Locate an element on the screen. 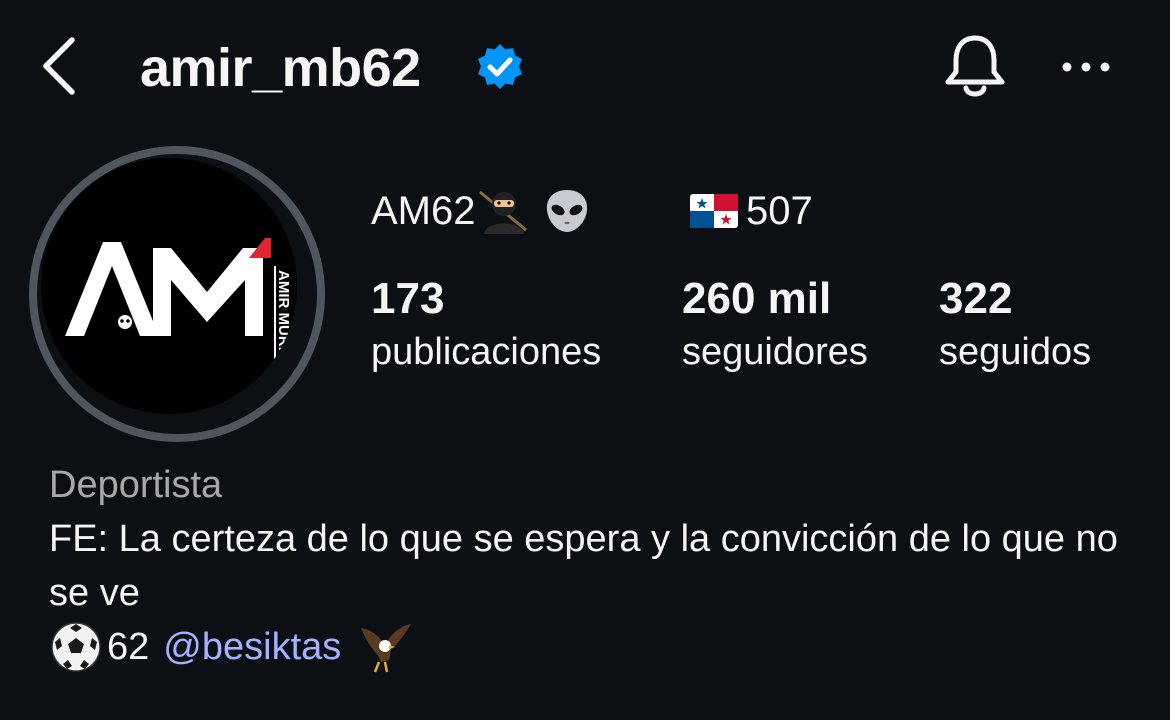  stat-following-value: 322 is located at coordinates (976, 298).